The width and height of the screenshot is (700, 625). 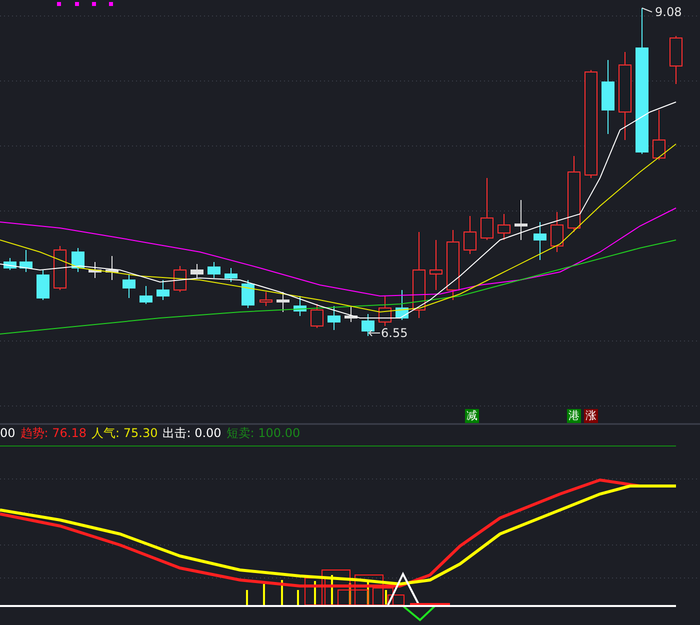 What do you see at coordinates (53, 433) in the screenshot?
I see `indicator-value: 趋势: 76.18` at bounding box center [53, 433].